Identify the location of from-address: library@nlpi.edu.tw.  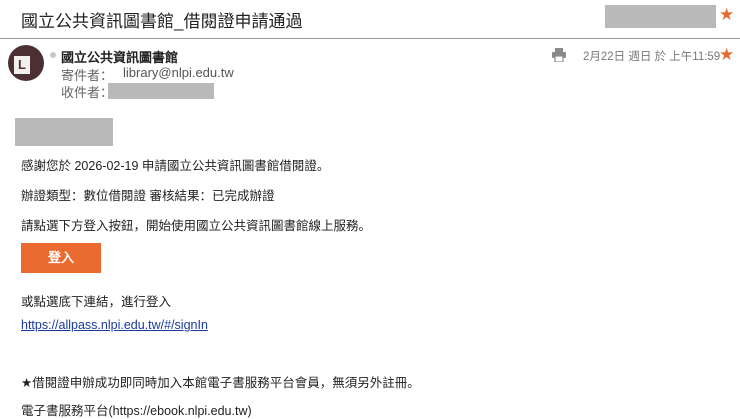
(178, 72).